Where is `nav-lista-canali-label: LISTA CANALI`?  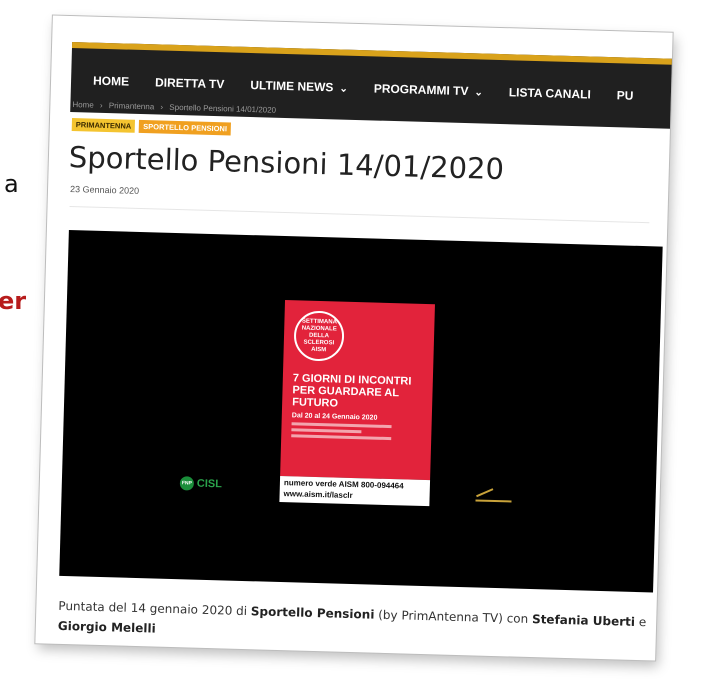 nav-lista-canali-label: LISTA CANALI is located at coordinates (549, 93).